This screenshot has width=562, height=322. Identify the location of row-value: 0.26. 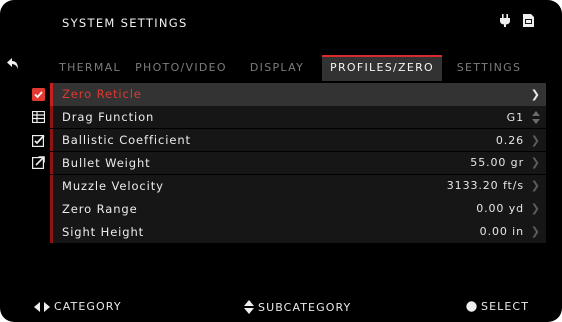
(509, 140).